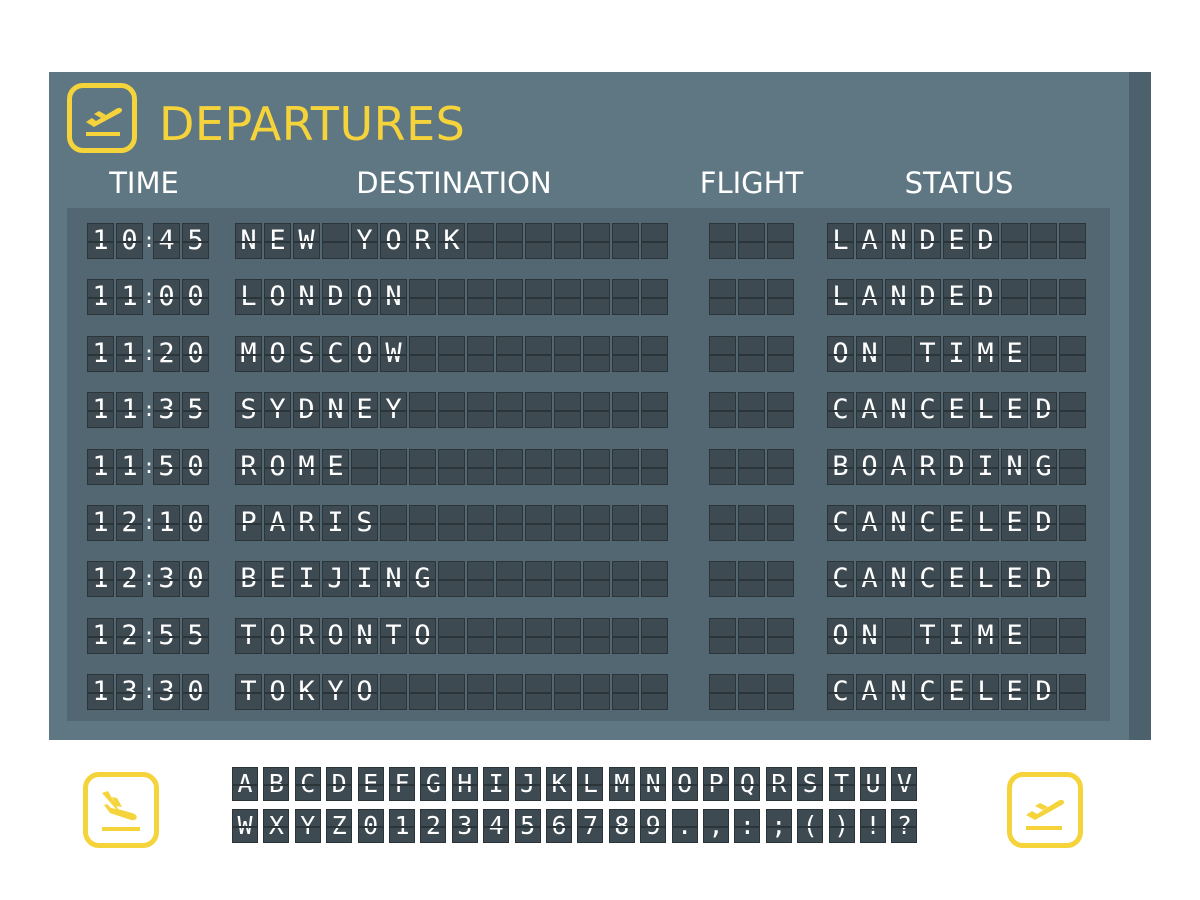 The image size is (1200, 900). What do you see at coordinates (590, 826) in the screenshot?
I see `alphabet-tile: 7` at bounding box center [590, 826].